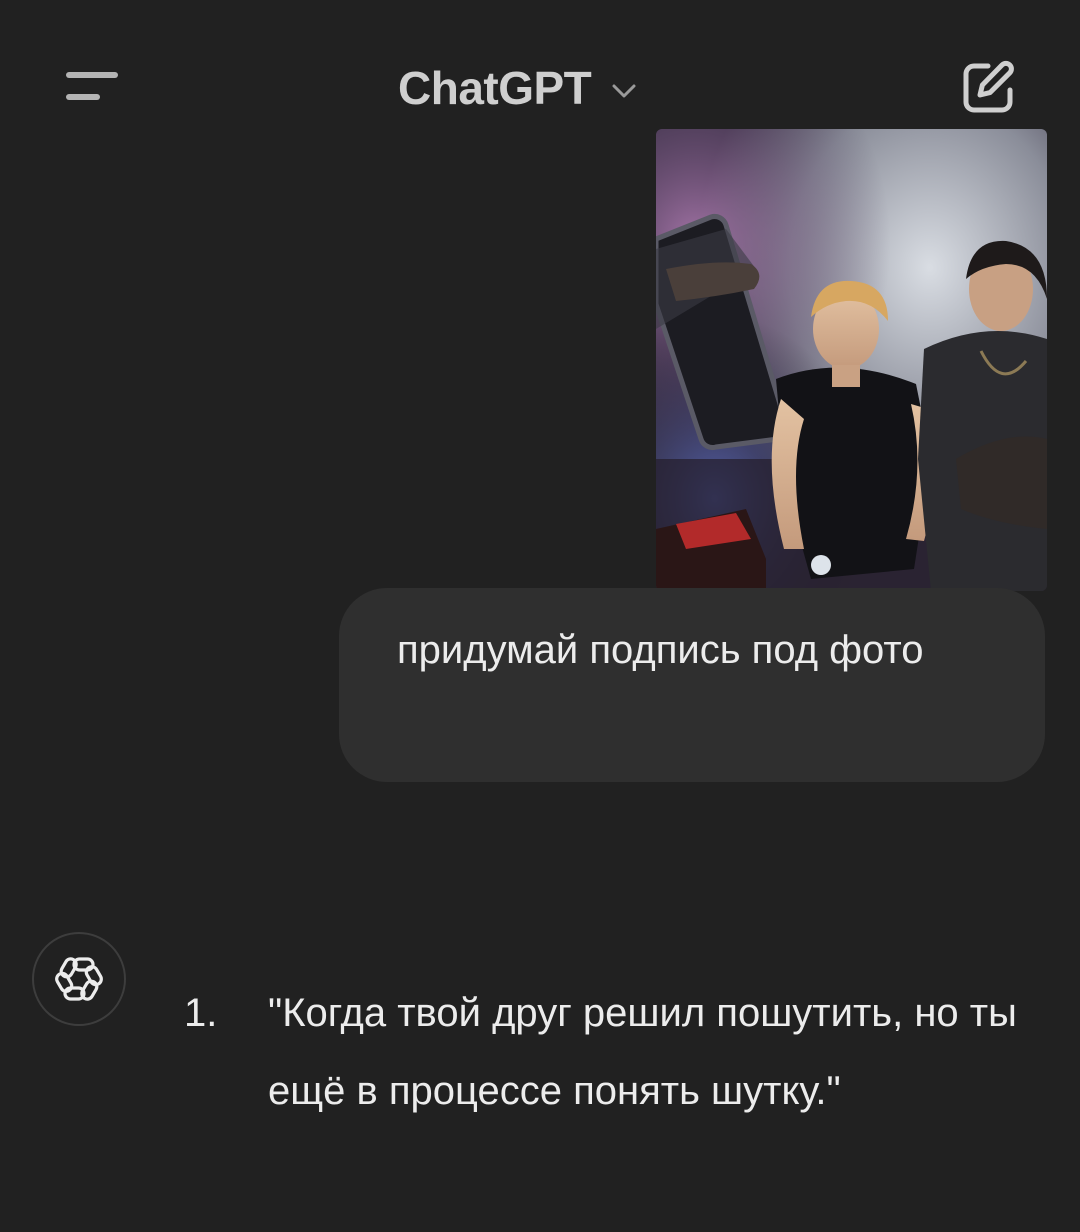  I want to click on assistant-avatar, so click(79, 979).